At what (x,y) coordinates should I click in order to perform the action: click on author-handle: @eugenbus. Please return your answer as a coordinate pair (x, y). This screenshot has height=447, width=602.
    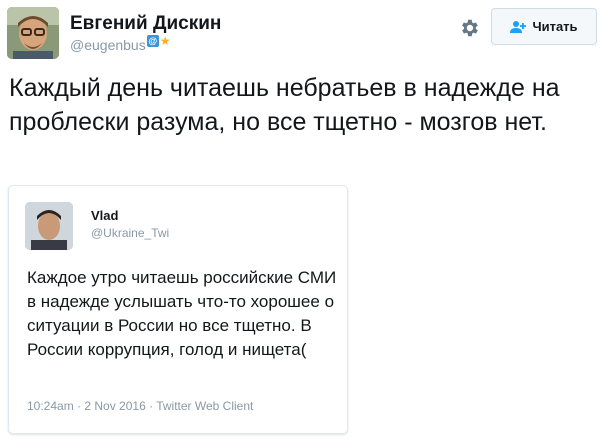
    Looking at the image, I should click on (108, 45).